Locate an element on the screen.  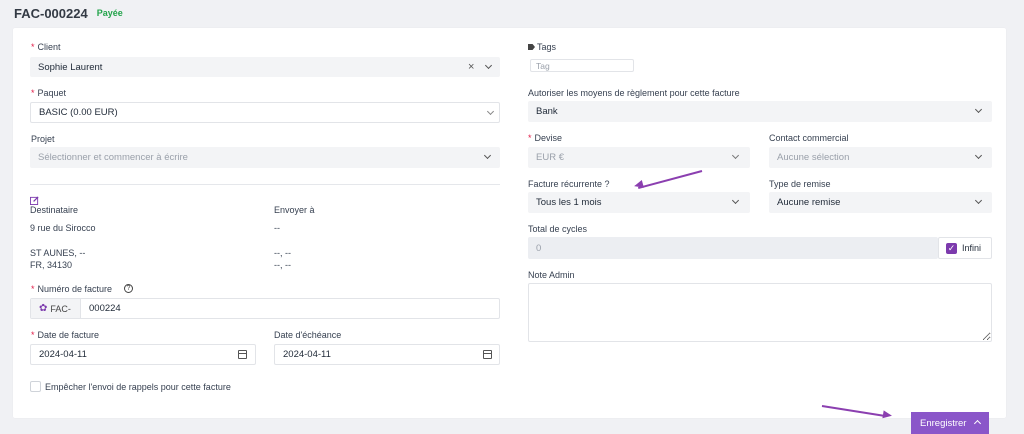
save-button: Enregistrer is located at coordinates (950, 423).